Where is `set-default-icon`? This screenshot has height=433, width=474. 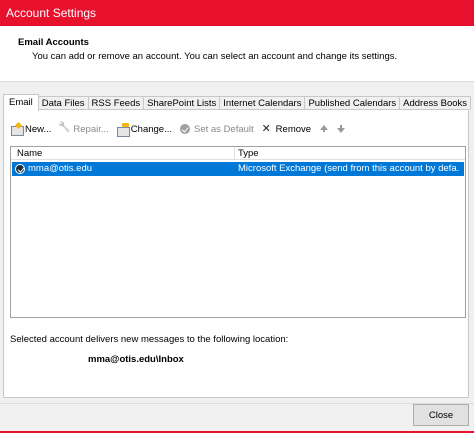
set-default-icon is located at coordinates (185, 129).